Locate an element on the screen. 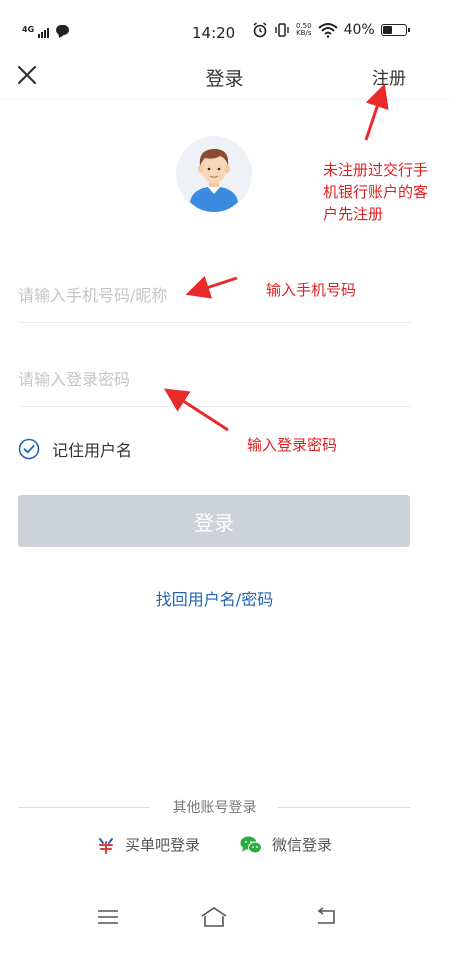 The image size is (449, 959). battery-percent: 40% is located at coordinates (359, 30).